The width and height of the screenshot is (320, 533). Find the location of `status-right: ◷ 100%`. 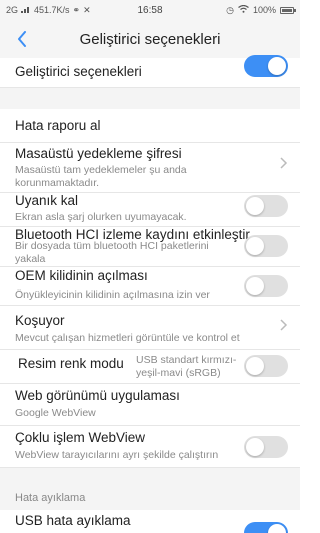

status-right: ◷ 100% is located at coordinates (261, 10).